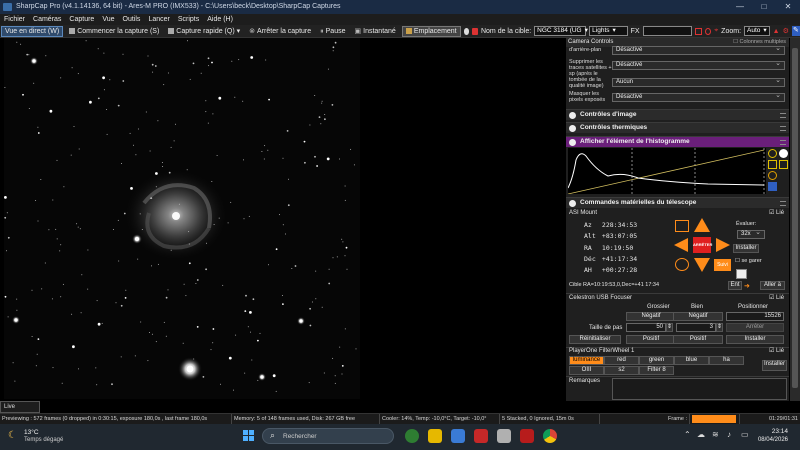 The image size is (800, 450). What do you see at coordinates (651, 316) in the screenshot?
I see `coarse-negative-button: Négatif` at bounding box center [651, 316].